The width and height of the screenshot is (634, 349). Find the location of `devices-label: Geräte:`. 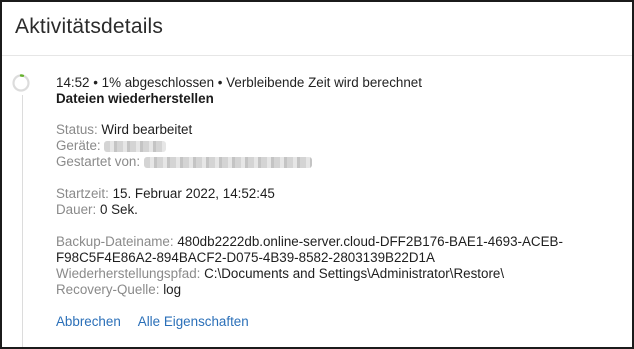

devices-label: Geräte: is located at coordinates (78, 145).